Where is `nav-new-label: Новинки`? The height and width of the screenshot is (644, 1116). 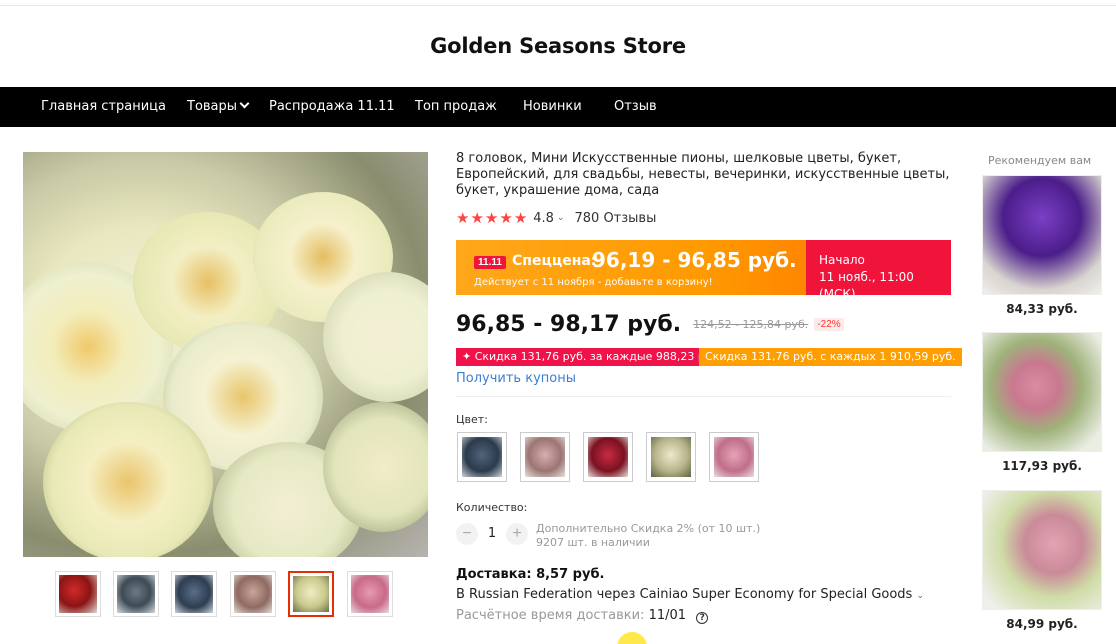
nav-new-label: Новинки is located at coordinates (552, 106).